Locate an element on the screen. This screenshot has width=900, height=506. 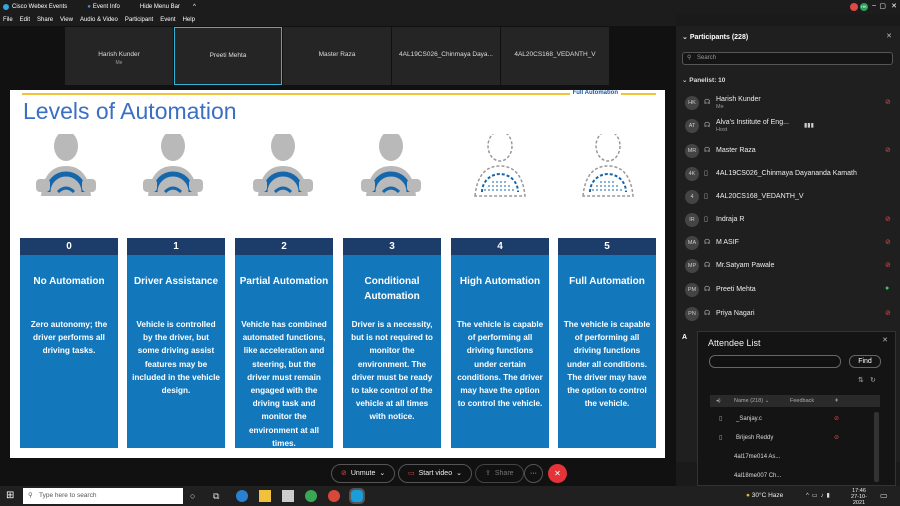
close-dialog-icon: ✕ is located at coordinates (885, 340).